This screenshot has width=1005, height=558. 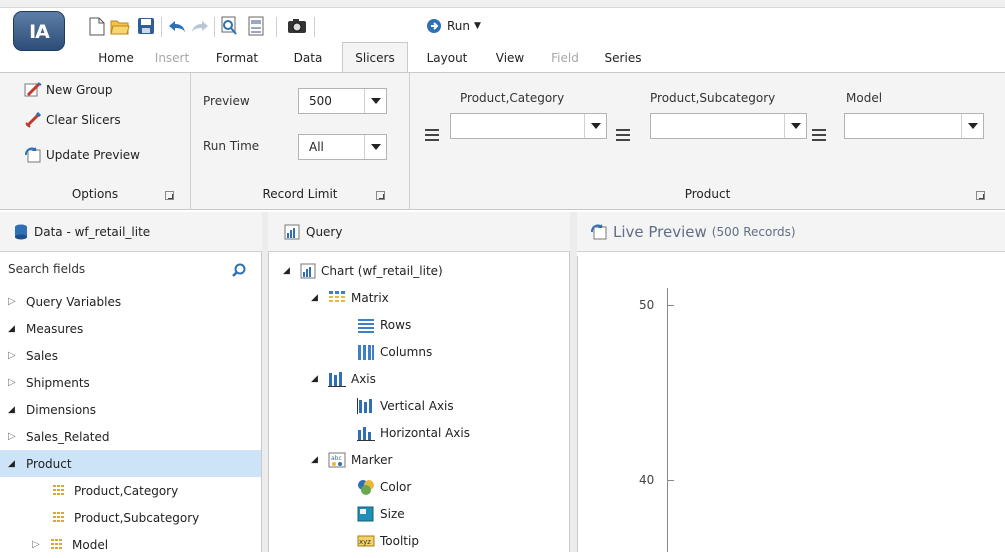 I want to click on tree-item-product-category: Product,Category, so click(x=155, y=490).